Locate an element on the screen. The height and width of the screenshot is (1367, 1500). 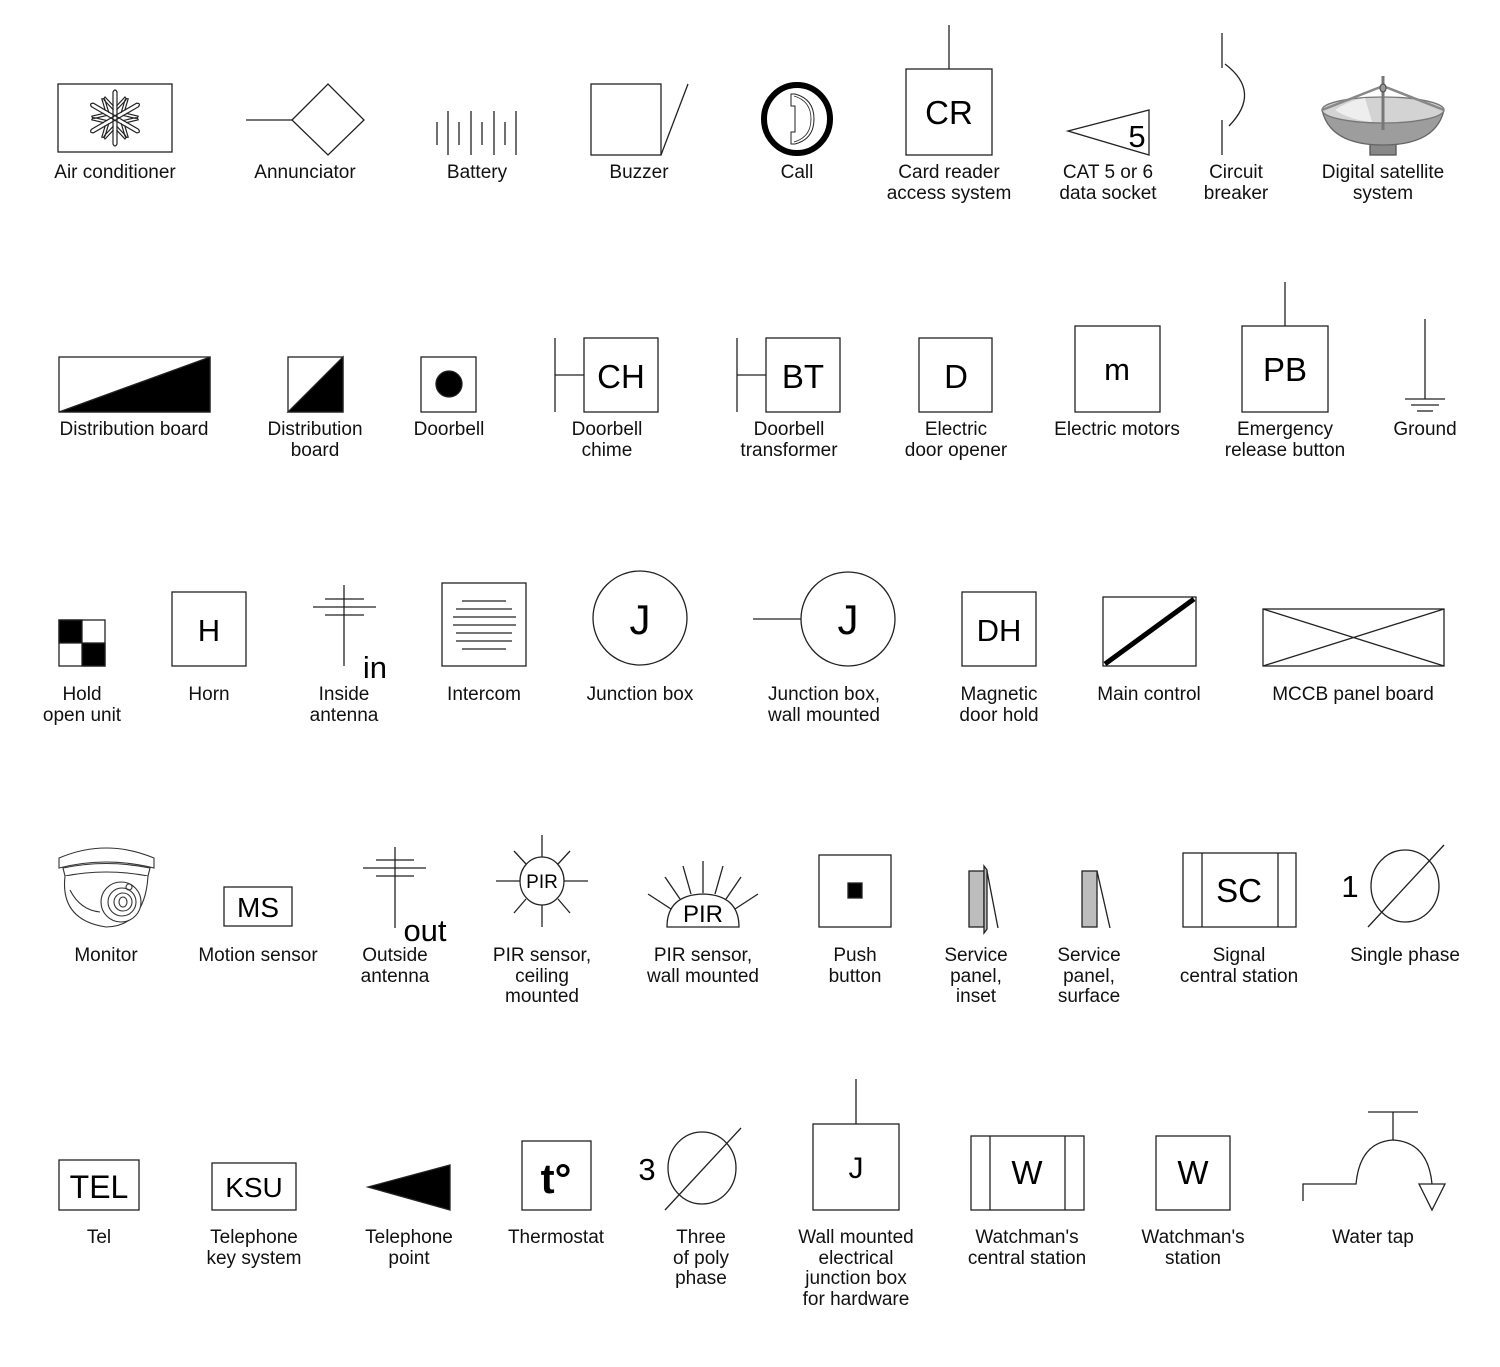
label-line: Single phase is located at coordinates (1405, 955).